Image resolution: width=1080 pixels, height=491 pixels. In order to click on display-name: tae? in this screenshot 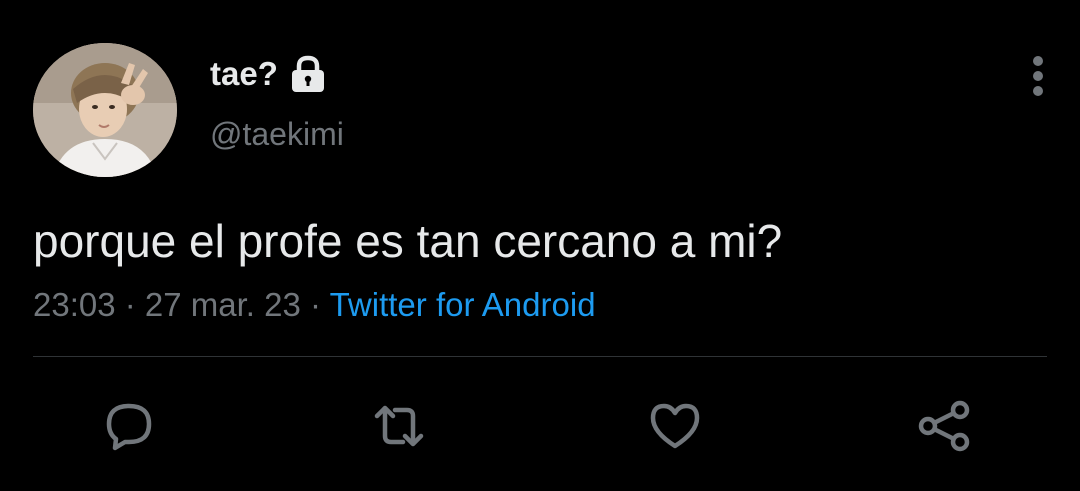, I will do `click(244, 74)`.